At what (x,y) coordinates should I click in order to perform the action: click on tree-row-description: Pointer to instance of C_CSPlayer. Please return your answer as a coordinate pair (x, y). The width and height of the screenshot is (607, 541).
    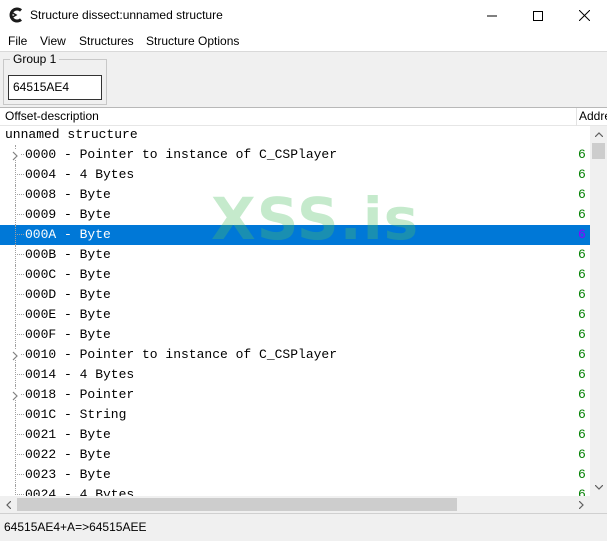
    Looking at the image, I should click on (208, 354).